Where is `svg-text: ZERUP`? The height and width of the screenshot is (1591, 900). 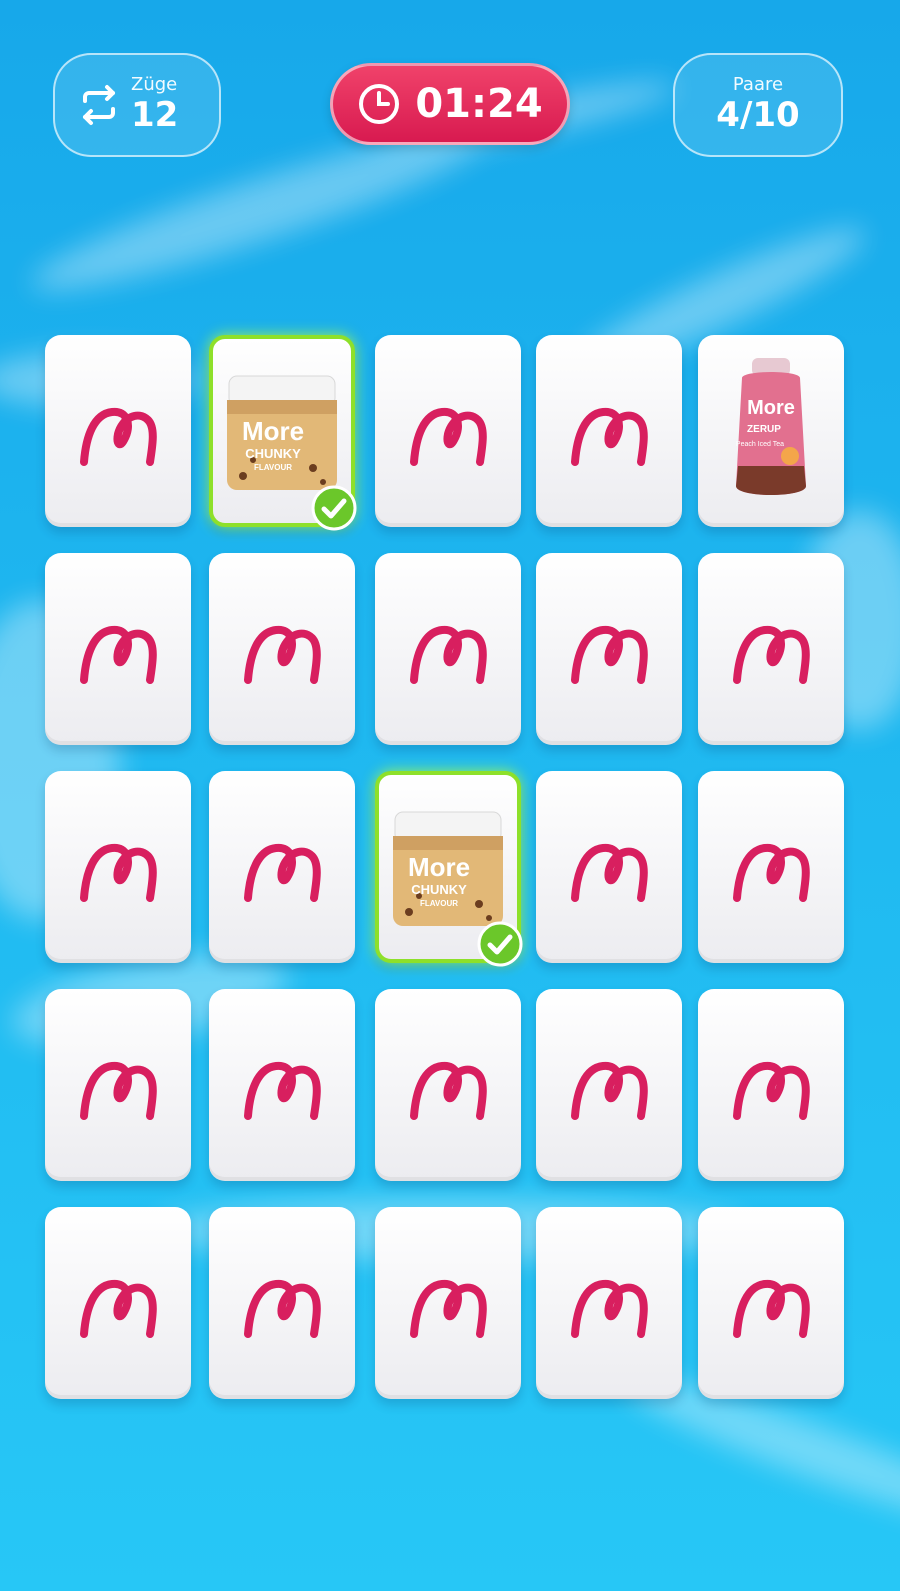
svg-text: ZERUP is located at coordinates (764, 429).